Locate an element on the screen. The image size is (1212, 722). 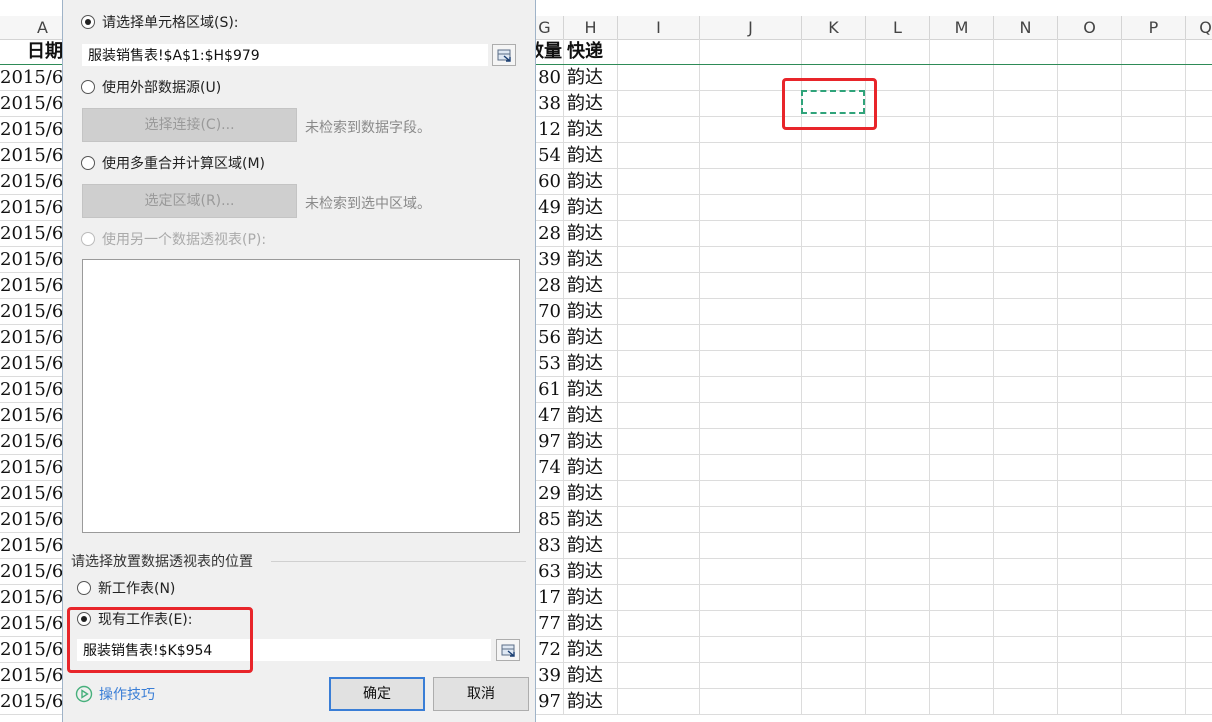
external-source-option: 使用外部数据源(U) is located at coordinates (151, 87).